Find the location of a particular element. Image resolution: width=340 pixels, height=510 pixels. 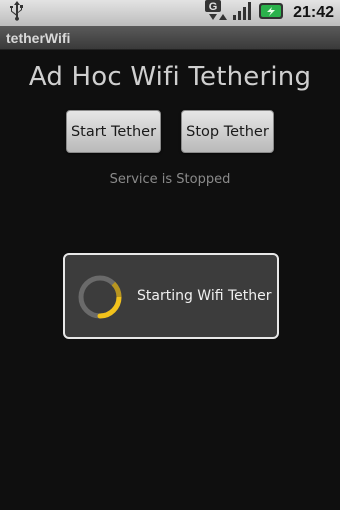

status-bar: G 21:42 is located at coordinates (170, 13).